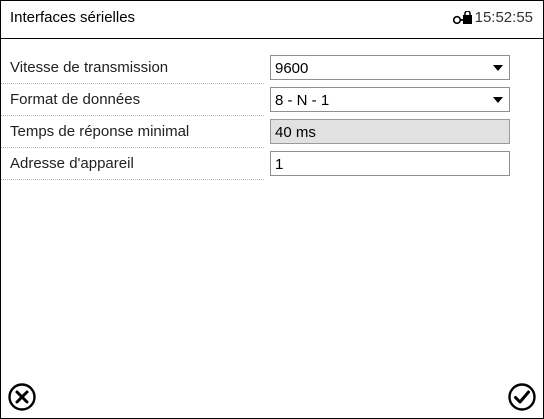 The image size is (544, 419). I want to click on device-address-input: 1, so click(390, 163).